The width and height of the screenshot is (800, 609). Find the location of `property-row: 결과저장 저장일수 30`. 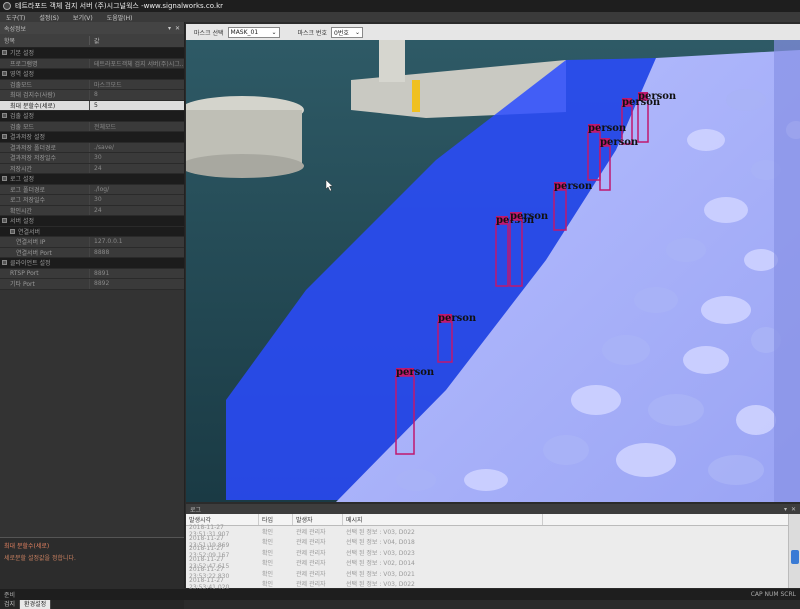

property-row: 결과저장 저장일수 30 is located at coordinates (92, 158).